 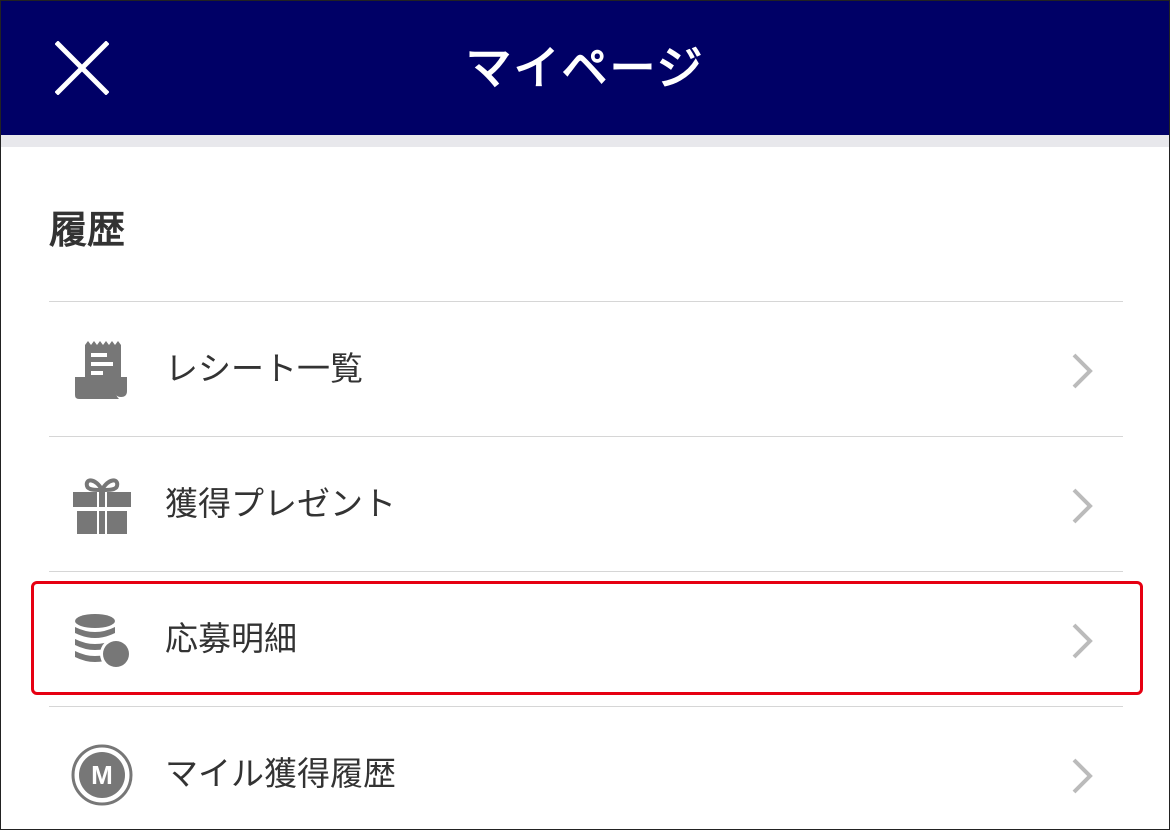 I want to click on menu-item-label: マイル獲得履歴, so click(x=280, y=773).